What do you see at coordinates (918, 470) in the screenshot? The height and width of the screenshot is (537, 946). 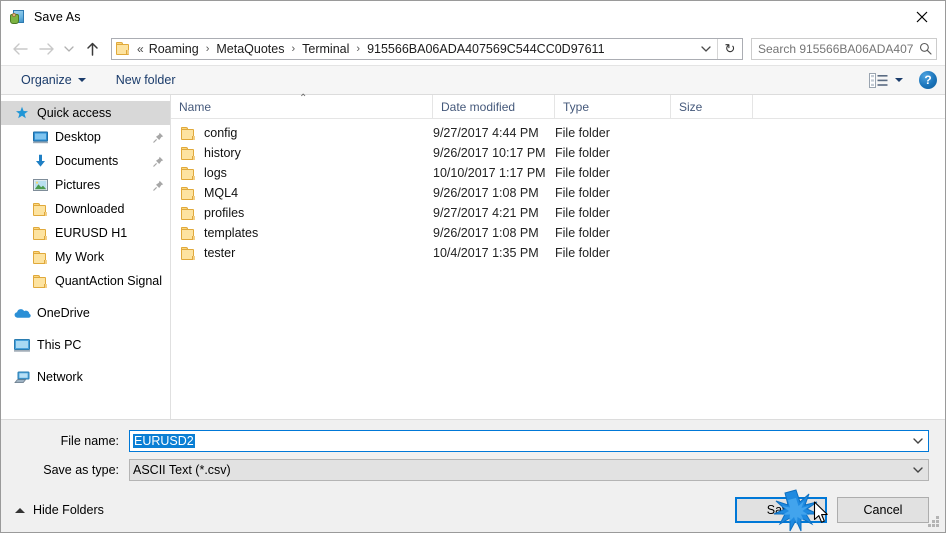 I see `save-as-type-dropdown-button` at bounding box center [918, 470].